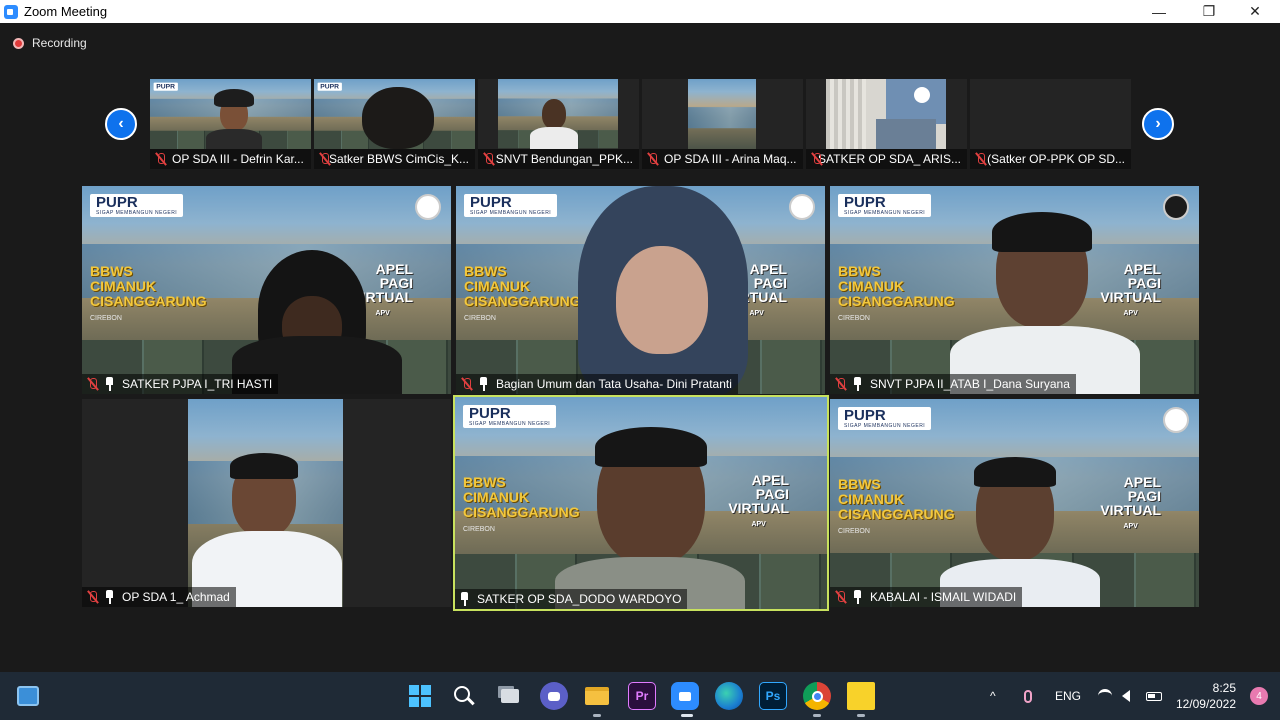  Describe the element at coordinates (510, 696) in the screenshot. I see `task-view-icon` at that location.